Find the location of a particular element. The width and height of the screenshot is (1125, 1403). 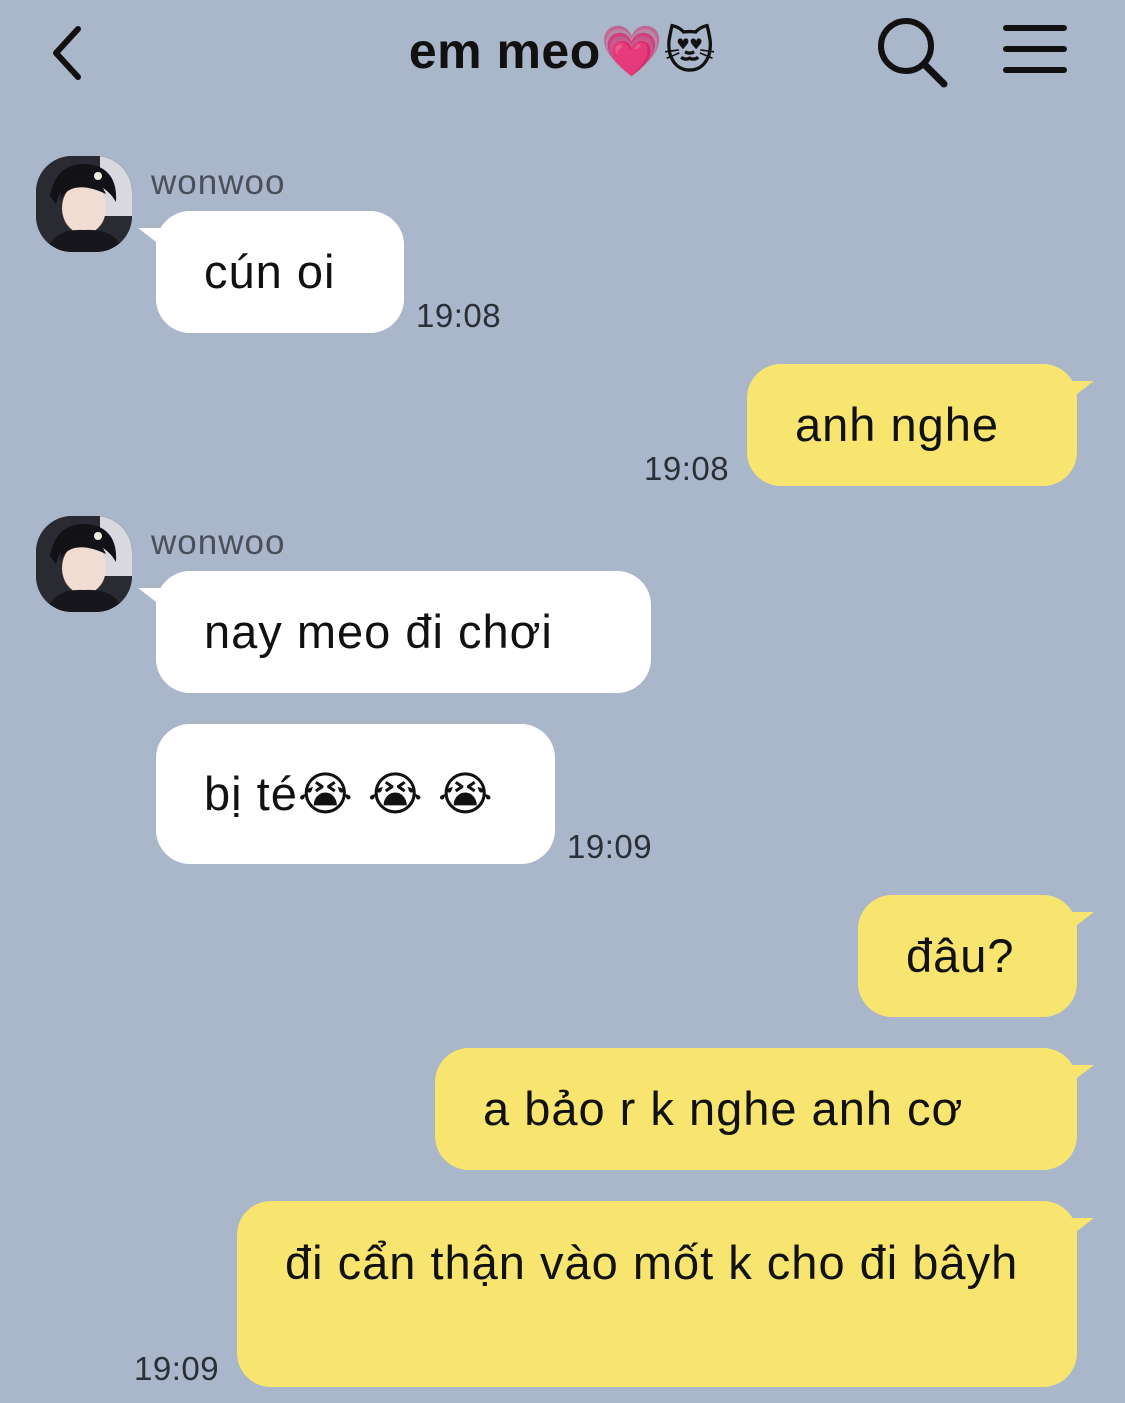

menu-button is located at coordinates (1035, 51).